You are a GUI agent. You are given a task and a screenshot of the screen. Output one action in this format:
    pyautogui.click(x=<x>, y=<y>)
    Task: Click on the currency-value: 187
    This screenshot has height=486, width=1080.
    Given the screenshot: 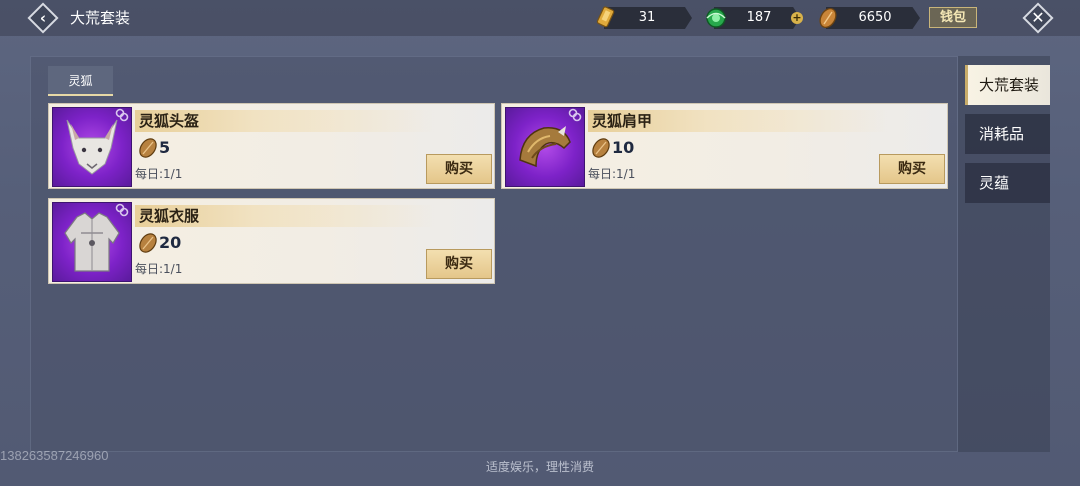 What is the action you would take?
    pyautogui.click(x=759, y=17)
    